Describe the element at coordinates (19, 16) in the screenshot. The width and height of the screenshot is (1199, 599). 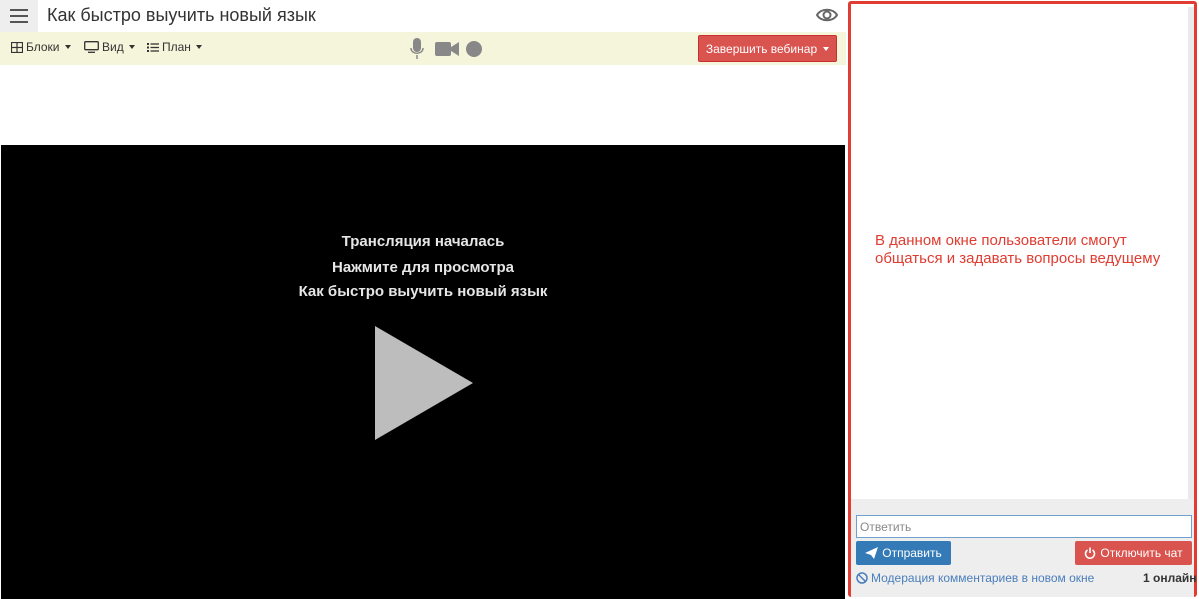
I see `hamburger-icon` at that location.